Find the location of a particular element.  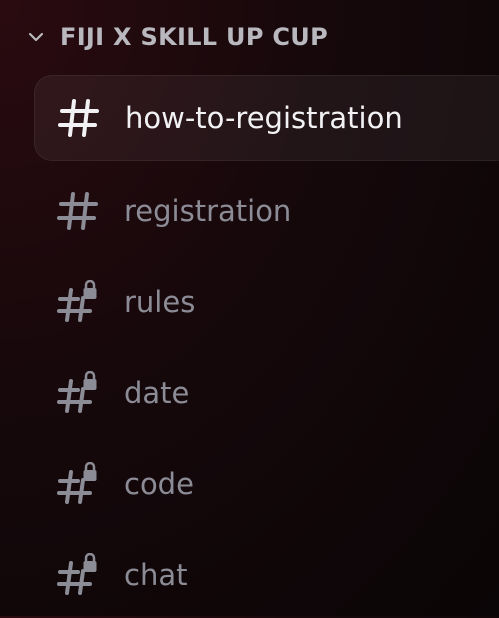

channel-registration: registration is located at coordinates (266, 211).